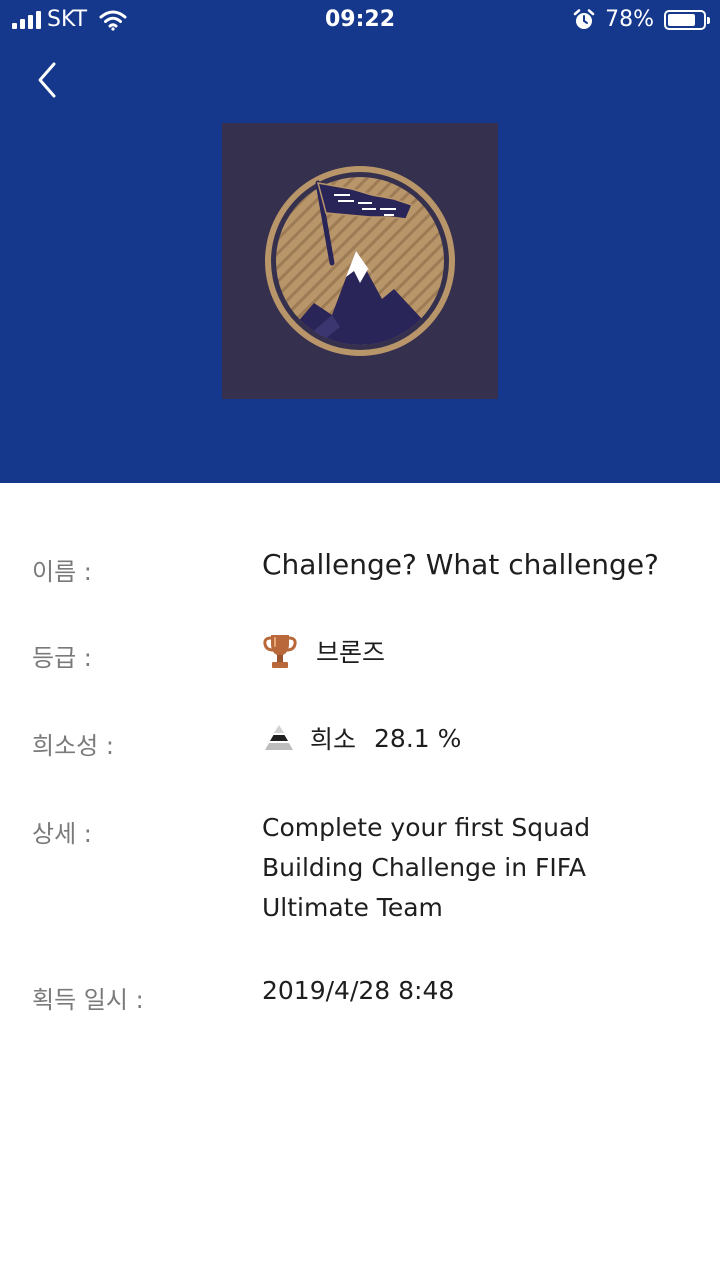 This screenshot has width=720, height=1280. Describe the element at coordinates (62, 572) in the screenshot. I see `name-label: 이름 :` at that location.